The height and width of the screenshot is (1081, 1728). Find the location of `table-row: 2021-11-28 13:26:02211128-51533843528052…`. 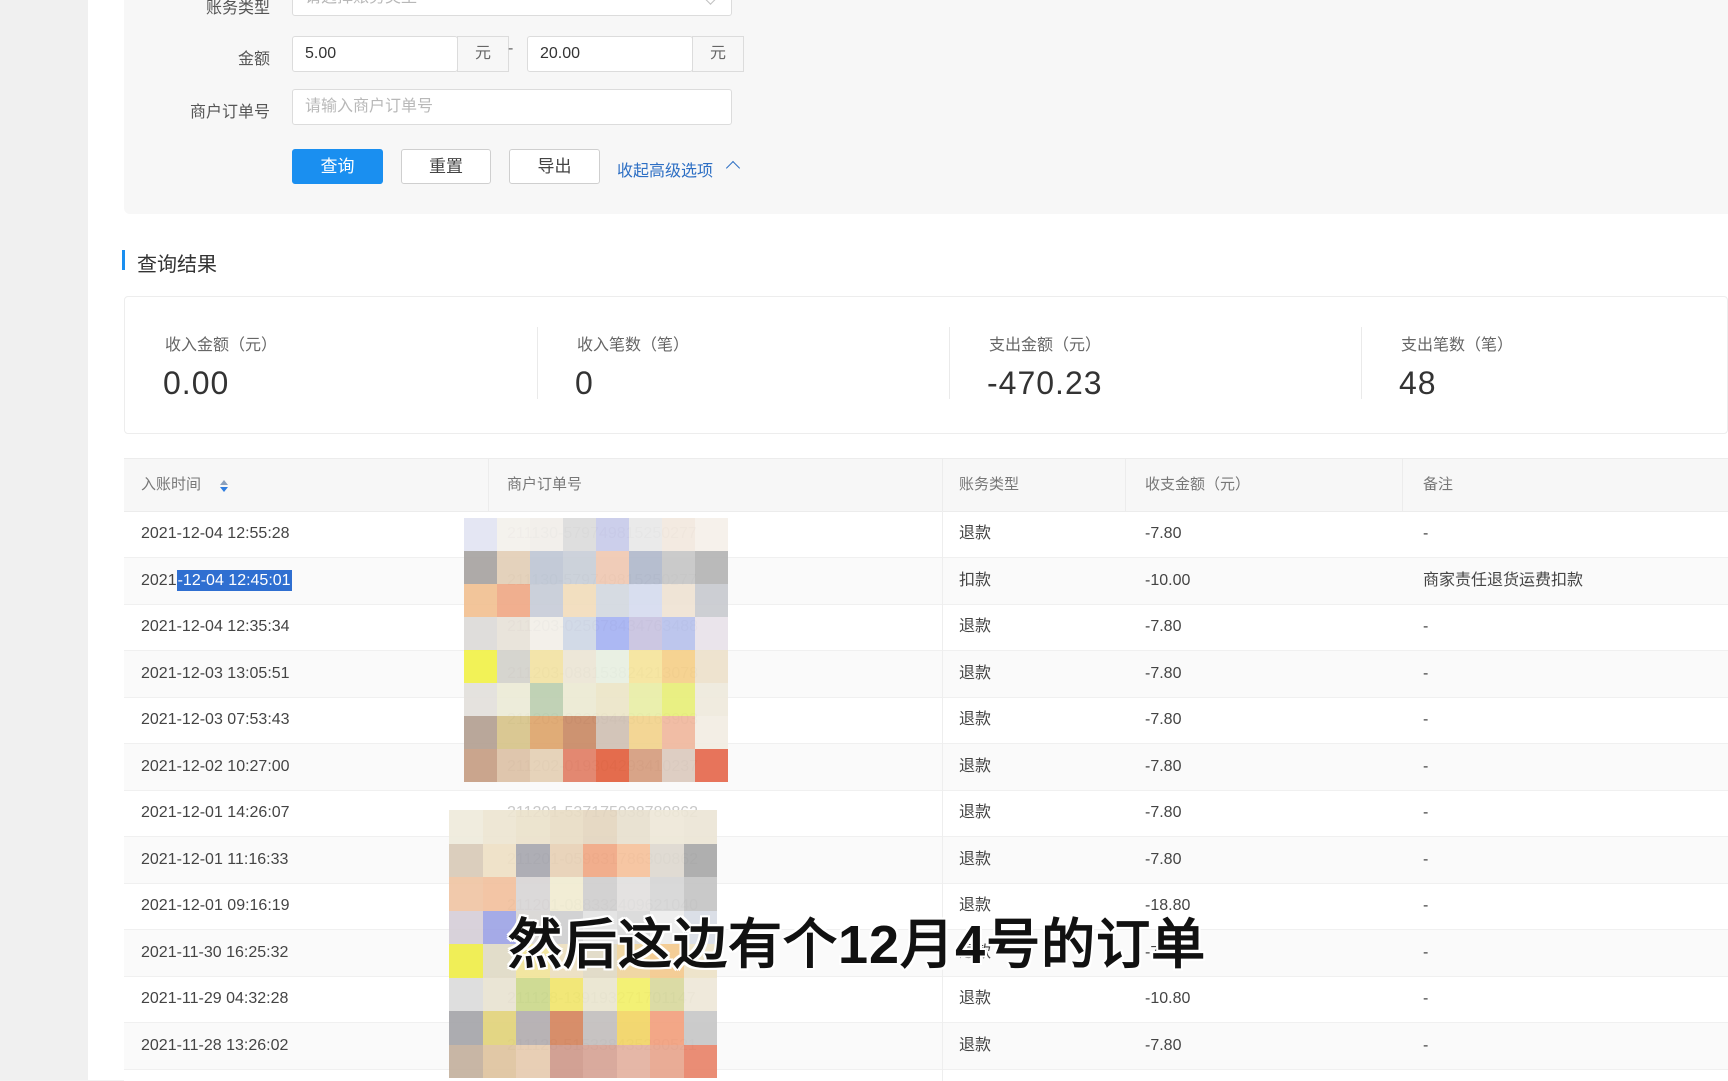

table-row: 2021-11-28 13:26:02211128-51533843528052… is located at coordinates (926, 1046).